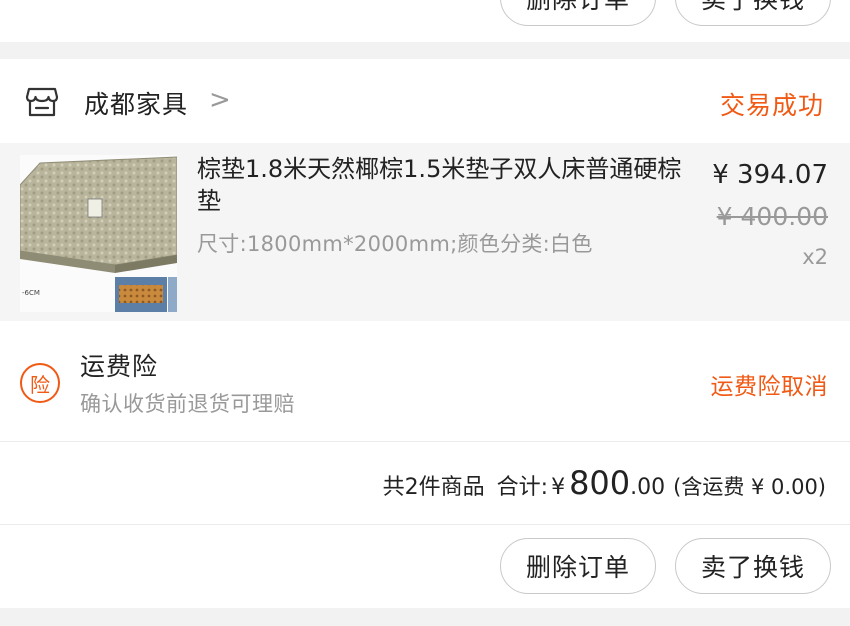 The image size is (850, 626). I want to click on chevron-right-icon: >, so click(220, 100).